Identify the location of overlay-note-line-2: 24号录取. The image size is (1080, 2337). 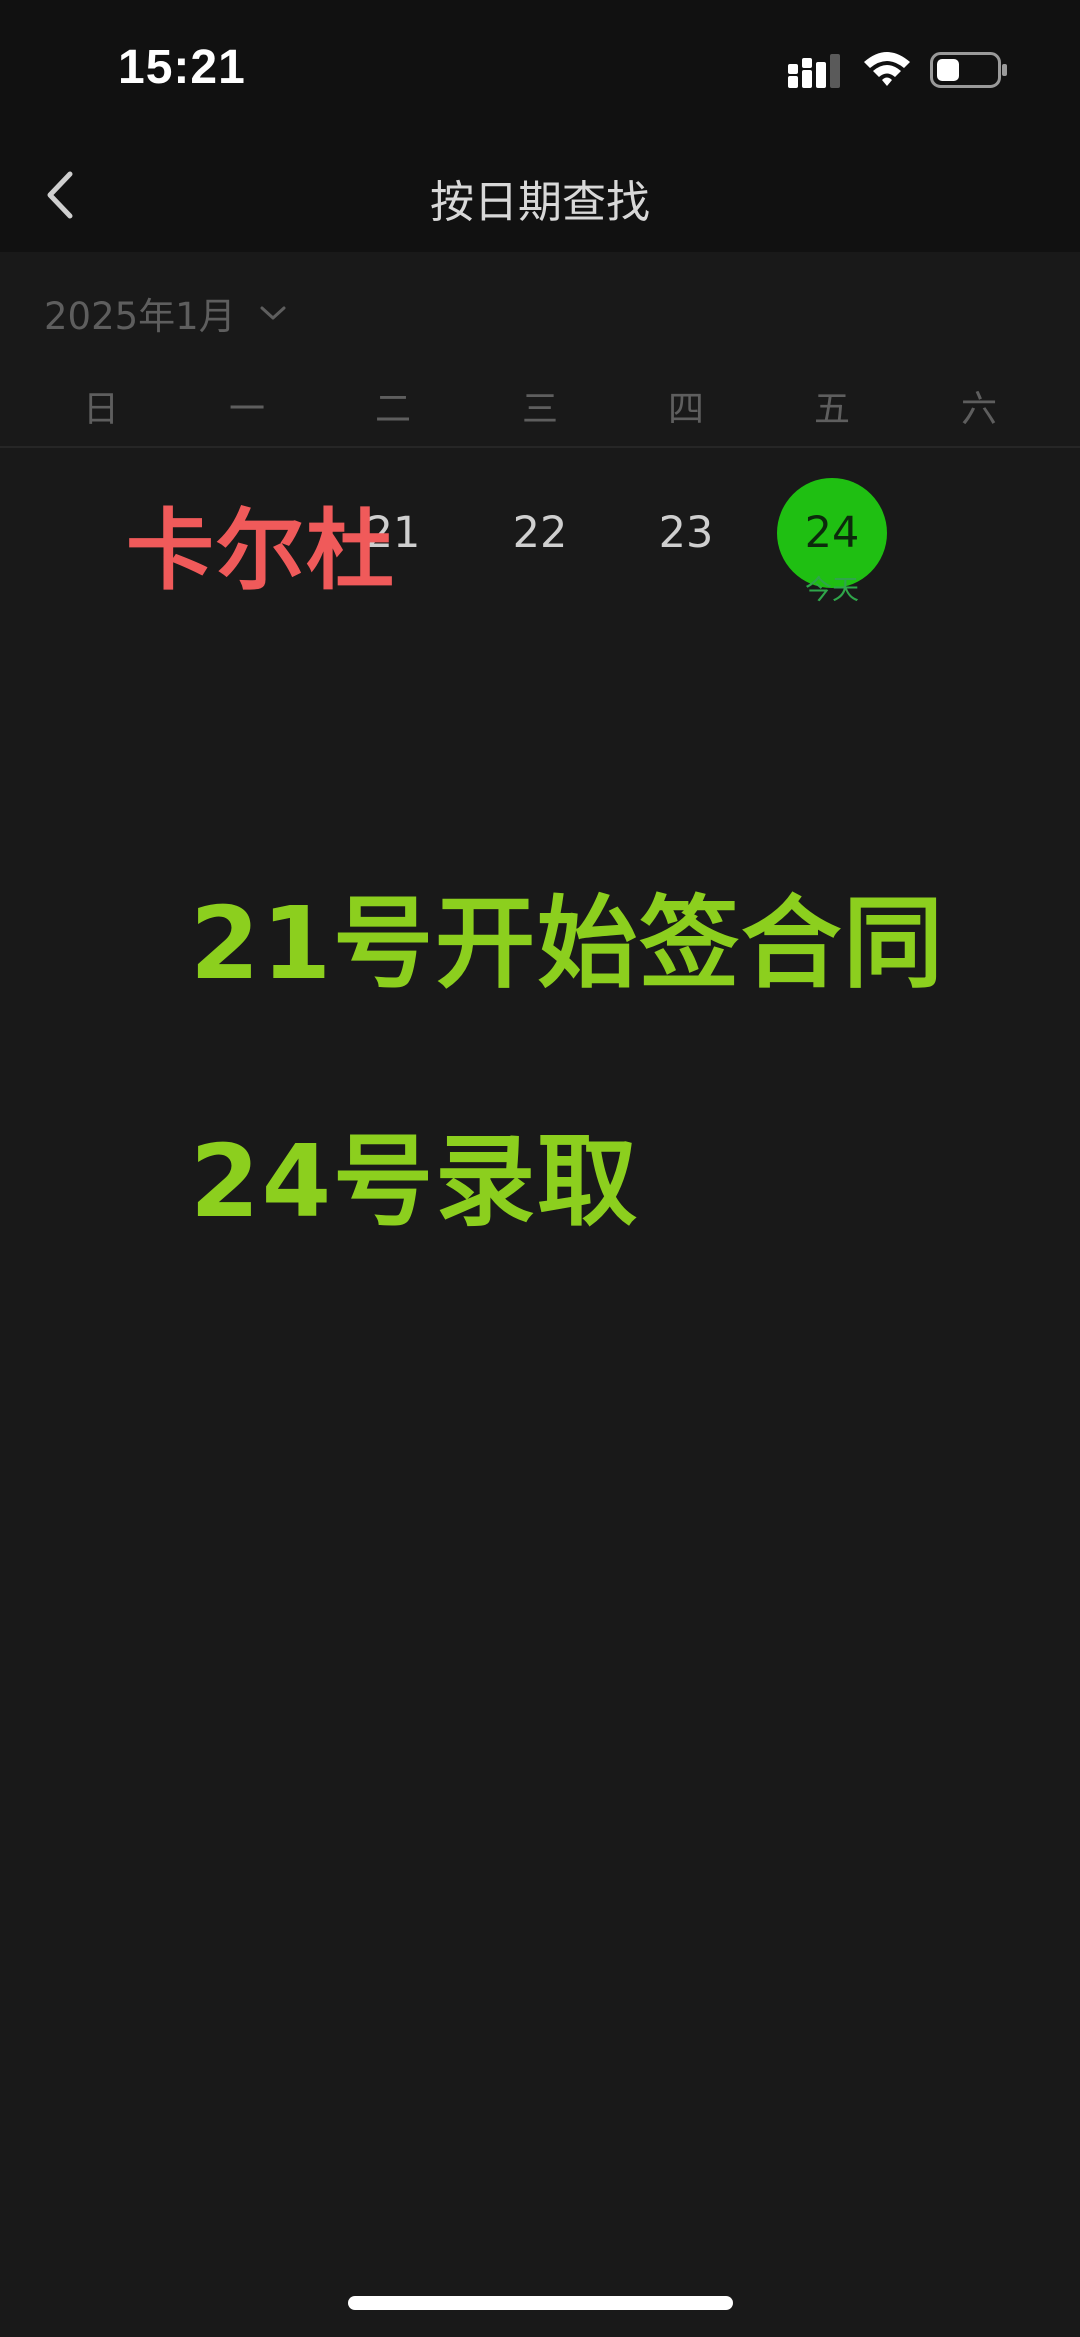
(415, 1181).